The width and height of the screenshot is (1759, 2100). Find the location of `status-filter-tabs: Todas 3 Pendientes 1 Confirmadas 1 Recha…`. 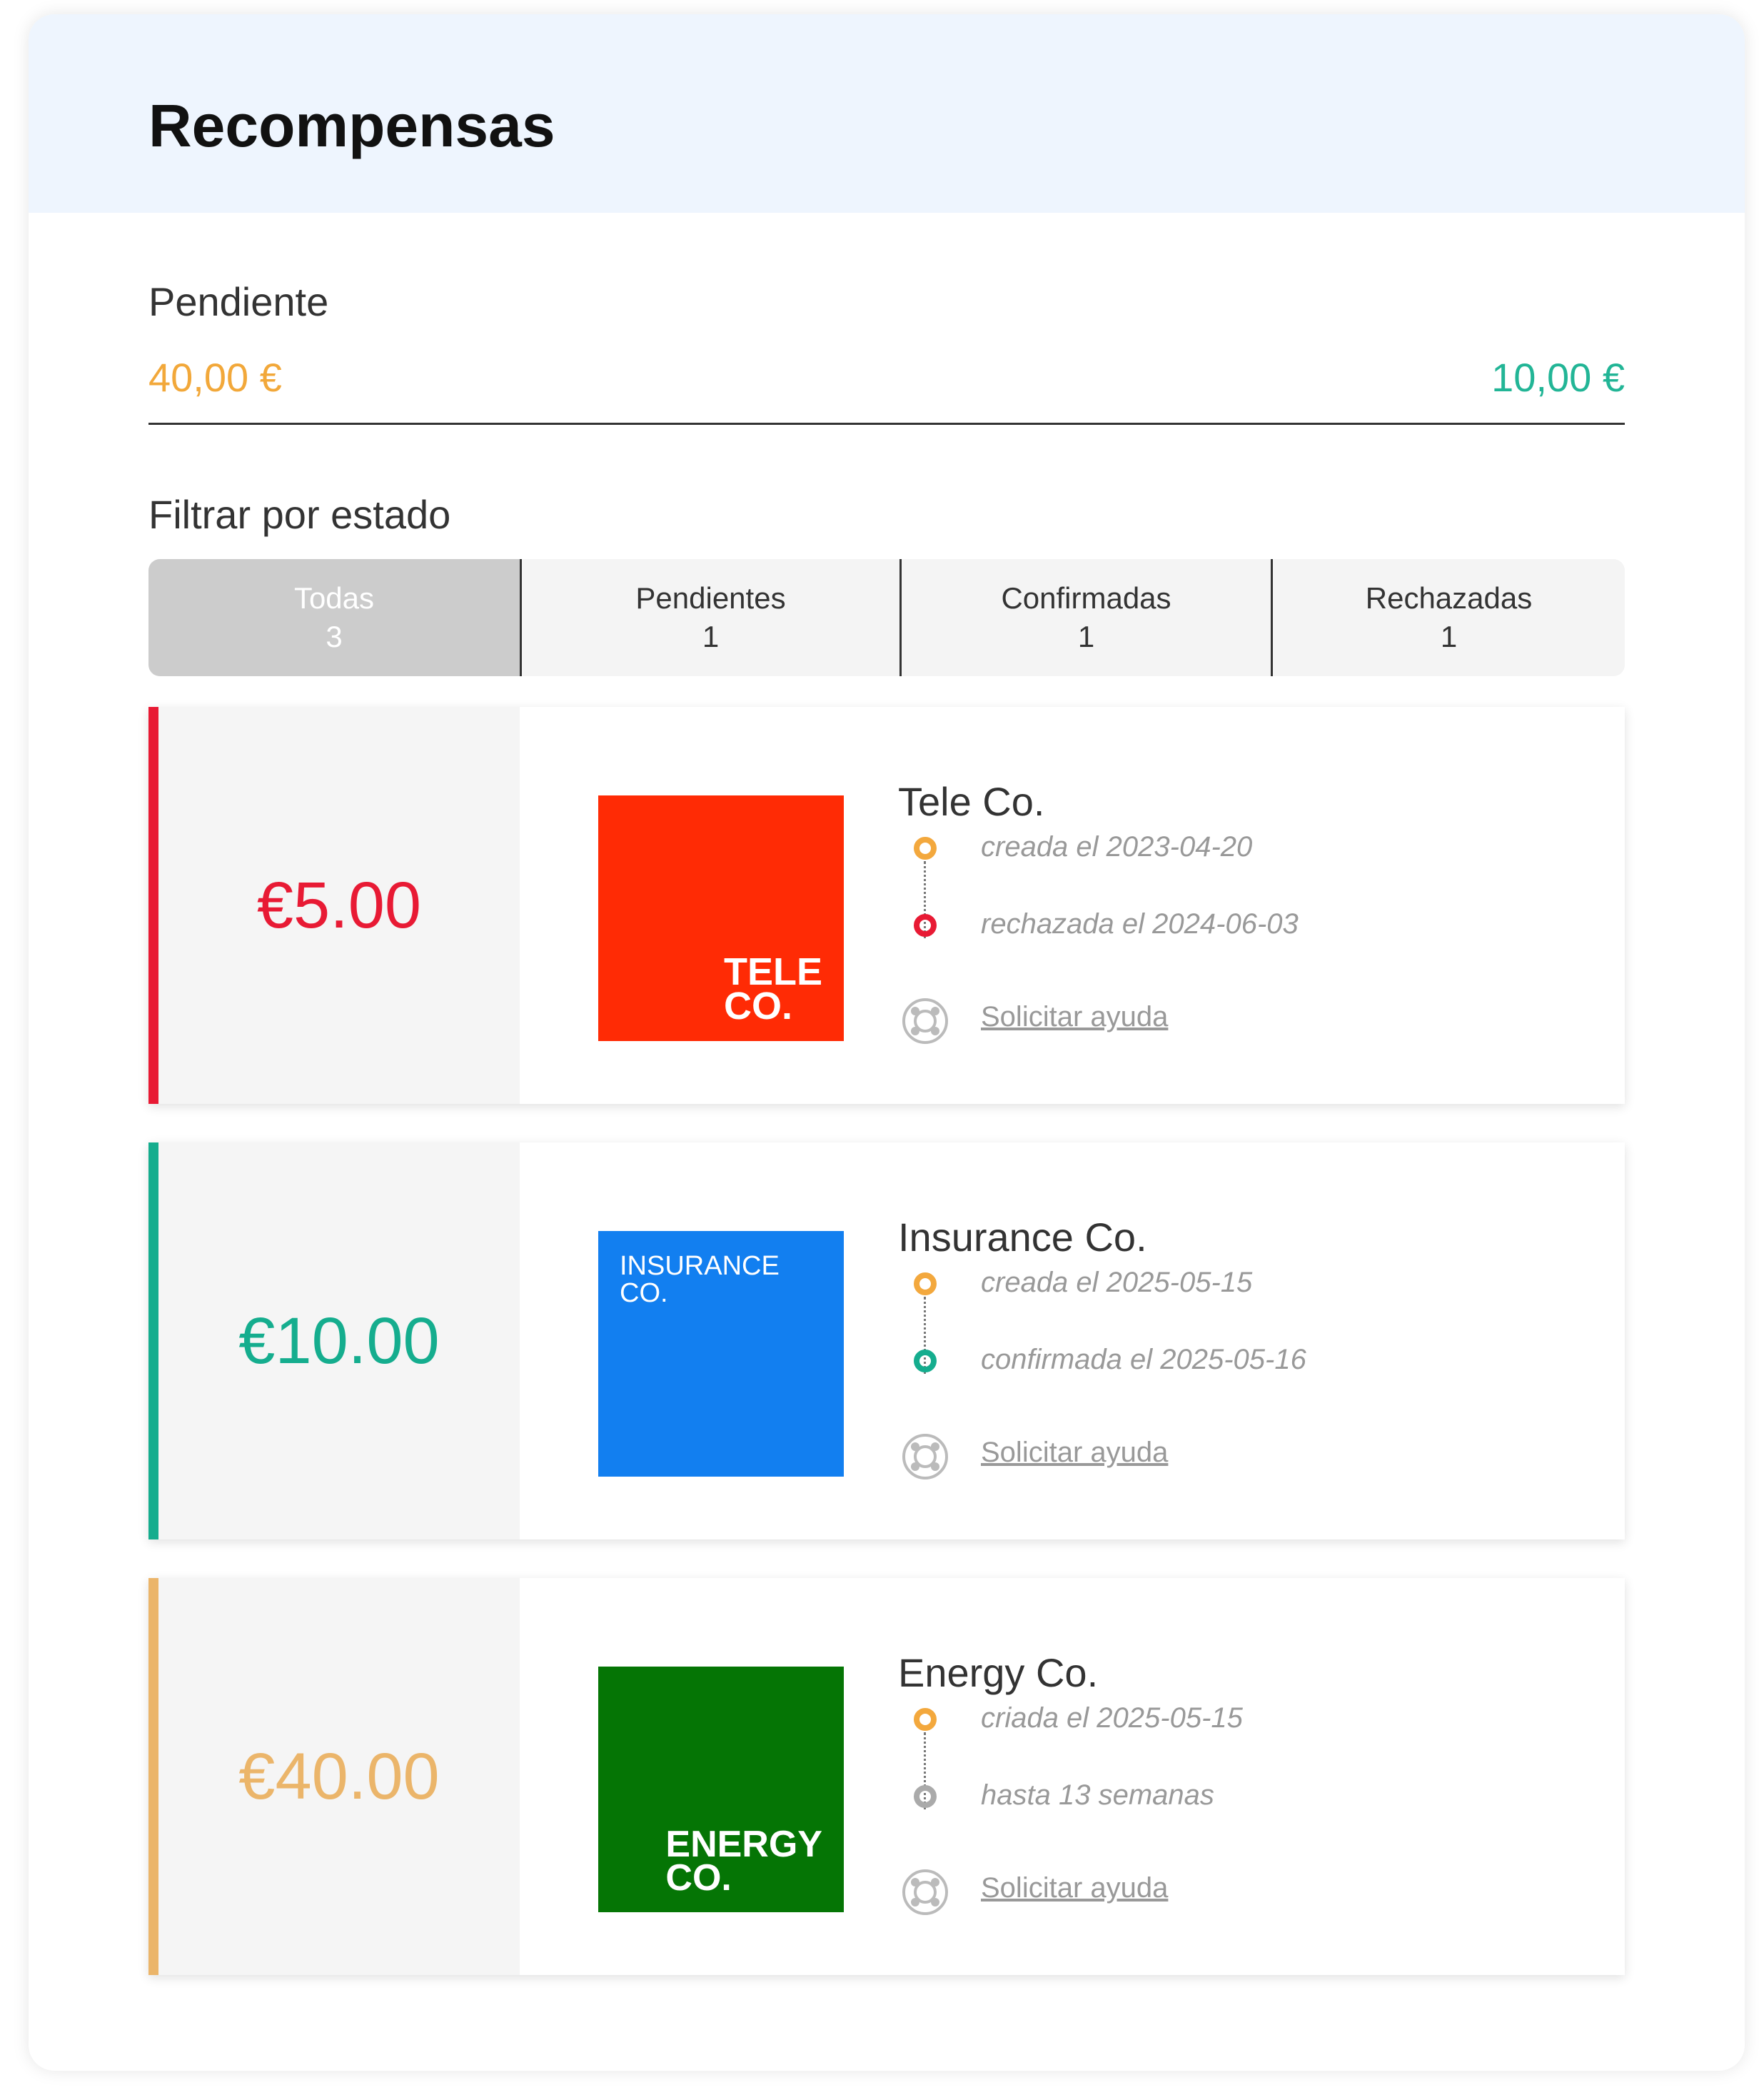

status-filter-tabs: Todas 3 Pendientes 1 Confirmadas 1 Recha… is located at coordinates (886, 617).